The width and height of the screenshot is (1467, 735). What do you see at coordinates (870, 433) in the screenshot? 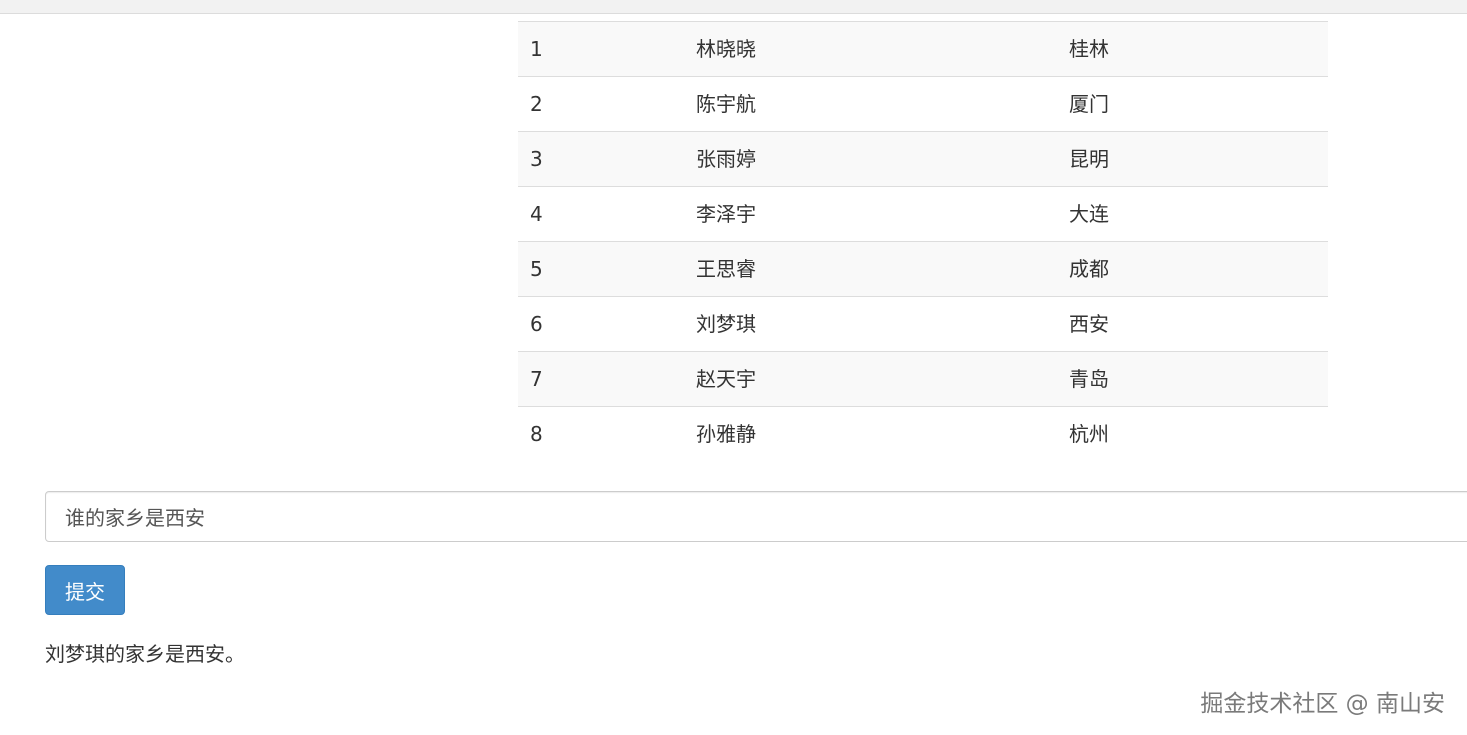
I see `row-name: 孙雅静` at bounding box center [870, 433].